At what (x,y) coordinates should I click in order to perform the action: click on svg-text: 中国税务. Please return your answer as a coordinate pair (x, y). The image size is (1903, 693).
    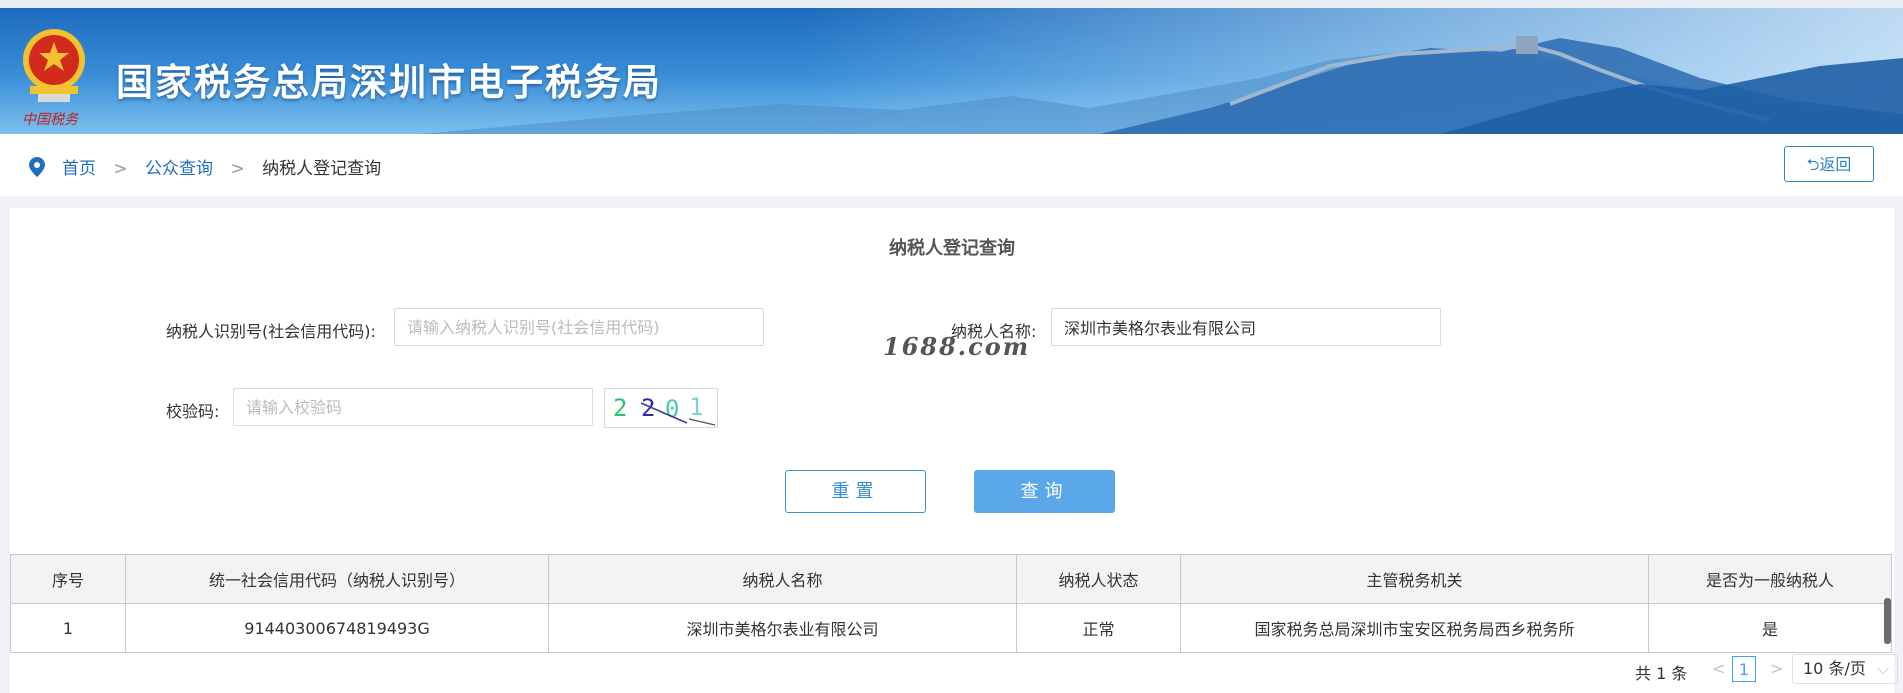
    Looking at the image, I should click on (50, 120).